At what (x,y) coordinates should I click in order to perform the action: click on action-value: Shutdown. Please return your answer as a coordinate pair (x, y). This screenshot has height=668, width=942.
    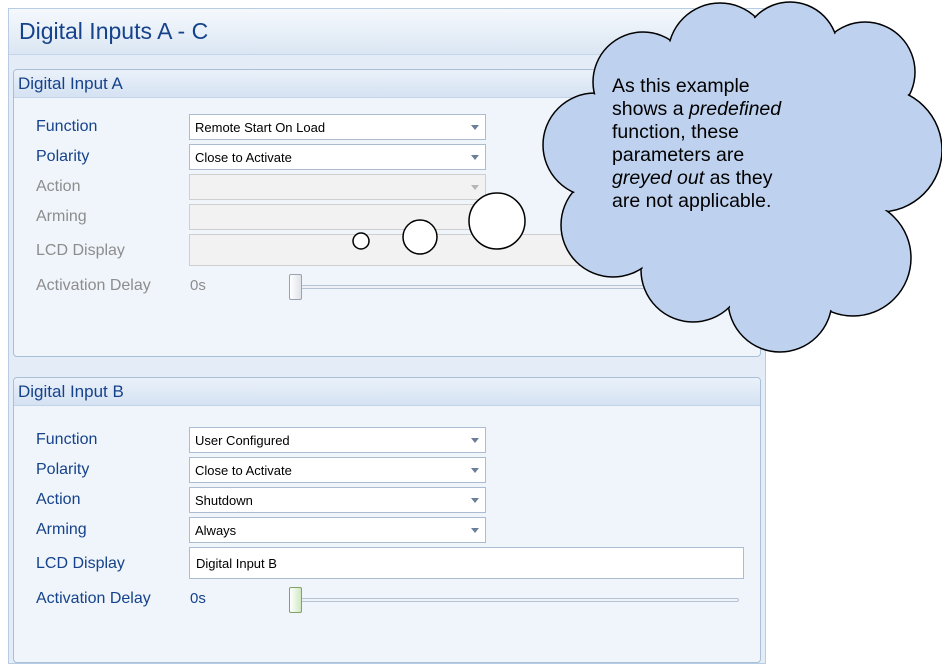
    Looking at the image, I should click on (224, 500).